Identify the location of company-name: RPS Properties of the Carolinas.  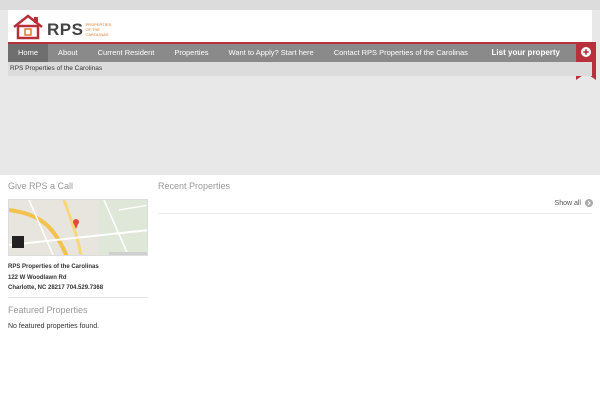
(53, 267).